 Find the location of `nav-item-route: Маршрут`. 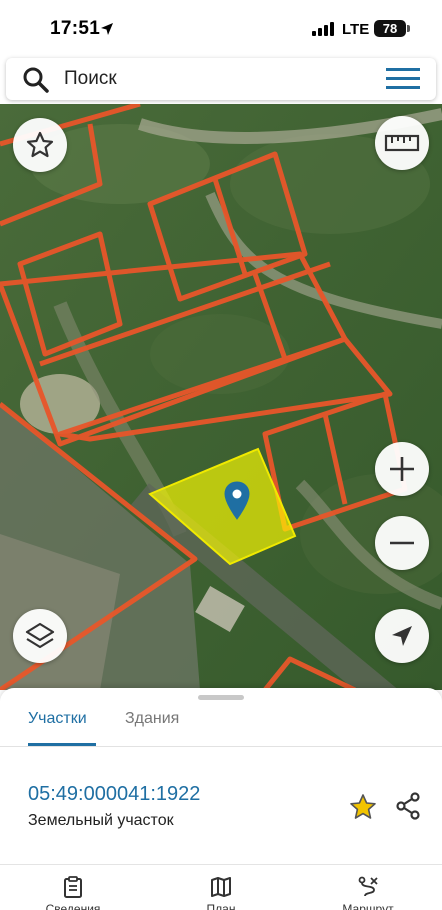

nav-item-route: Маршрут is located at coordinates (368, 888).